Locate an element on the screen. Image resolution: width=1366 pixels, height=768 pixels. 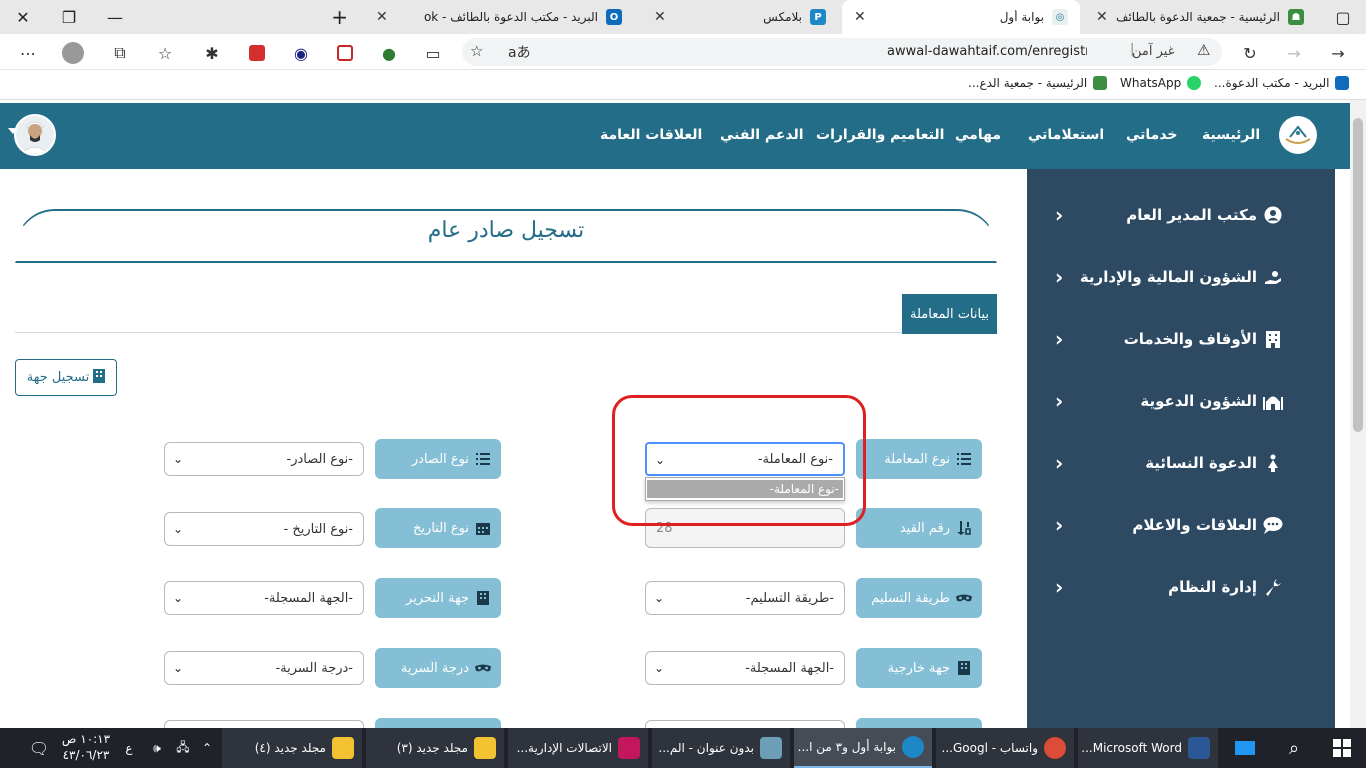
browser-tab-plamax: P بلامكس ✕ is located at coordinates (740, 17).